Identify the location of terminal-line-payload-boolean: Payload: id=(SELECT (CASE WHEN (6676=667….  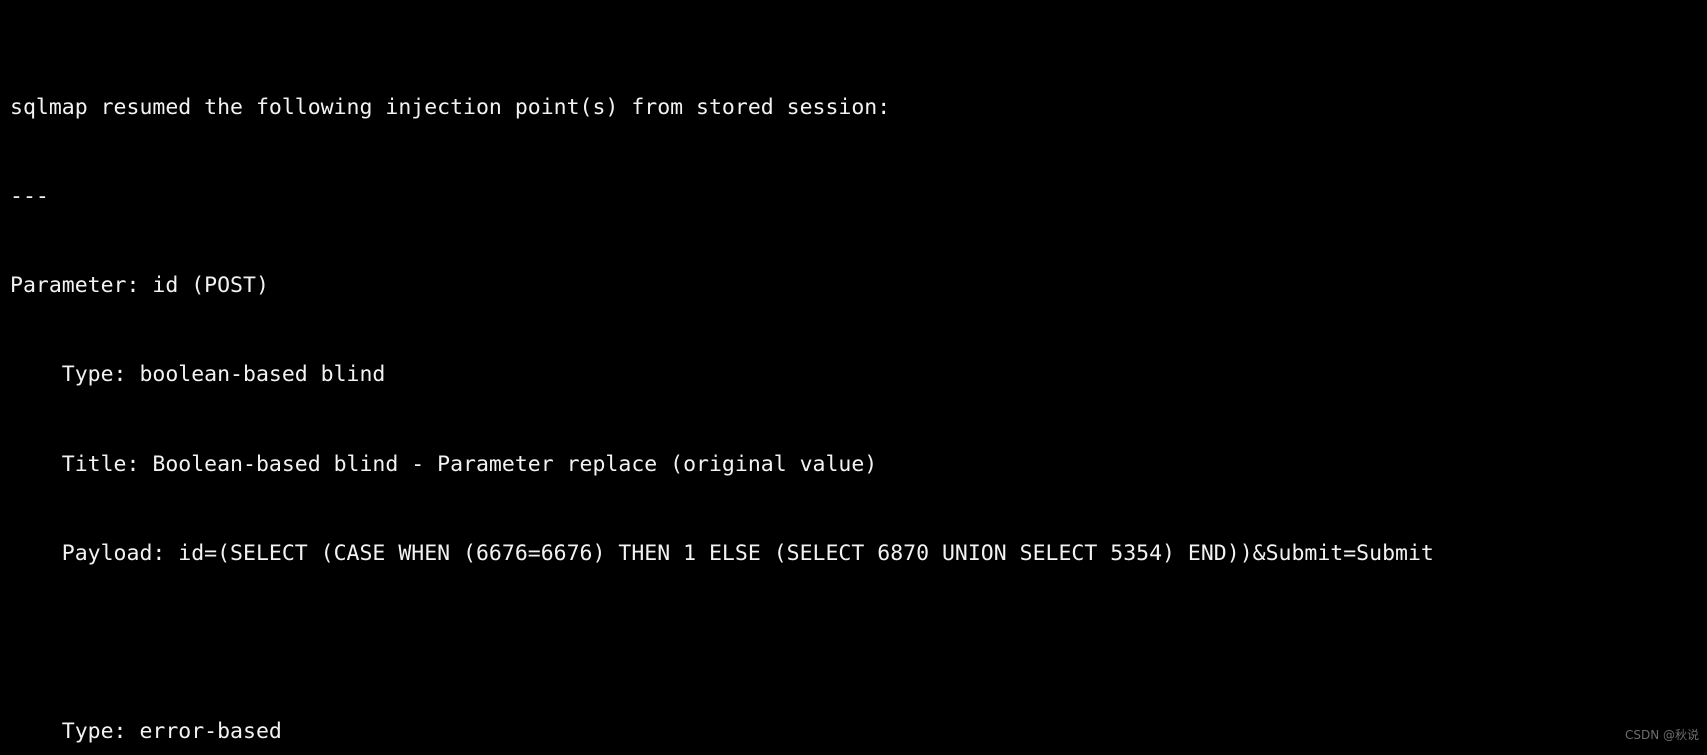
(722, 553).